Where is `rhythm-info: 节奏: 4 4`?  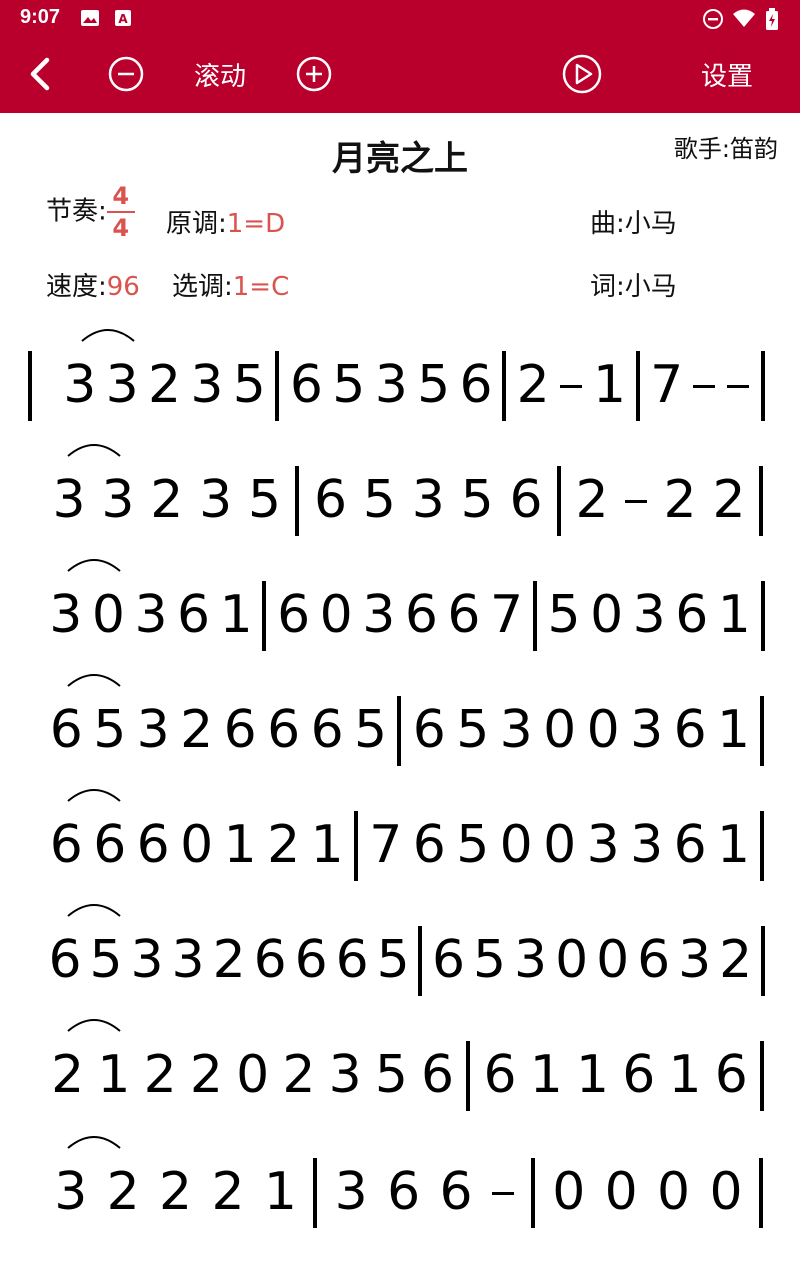 rhythm-info: 节奏: 4 4 is located at coordinates (90, 212).